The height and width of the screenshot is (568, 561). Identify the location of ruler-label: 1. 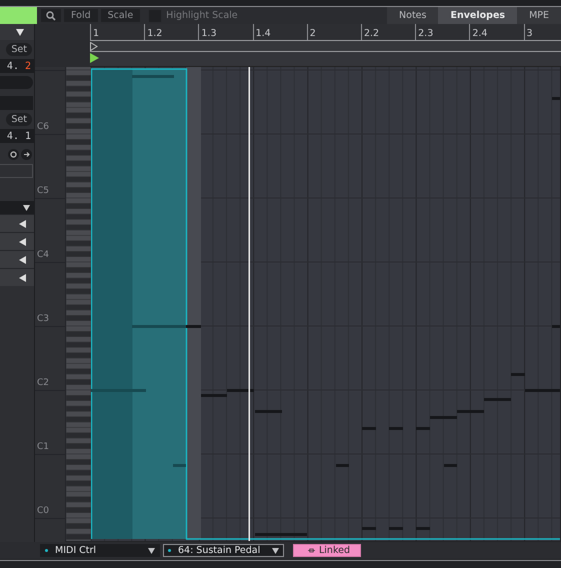
(96, 34).